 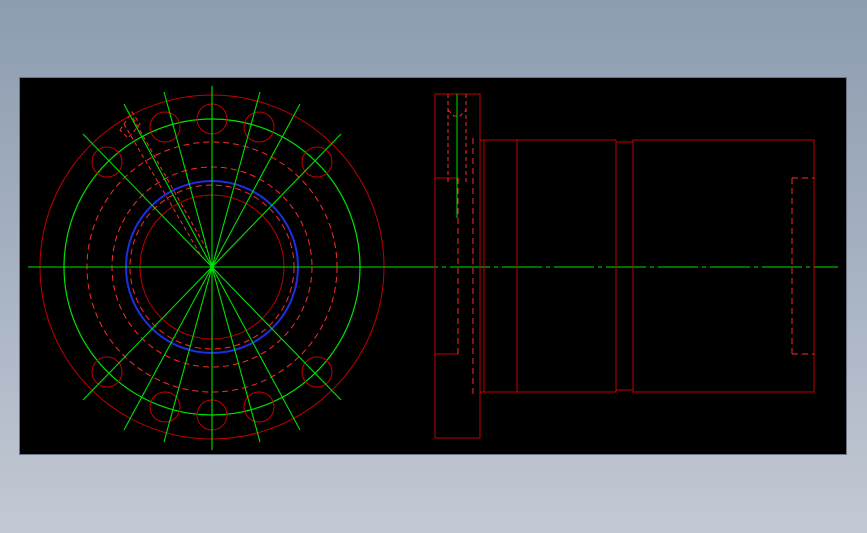 I want to click on center-point, so click(x=212, y=267).